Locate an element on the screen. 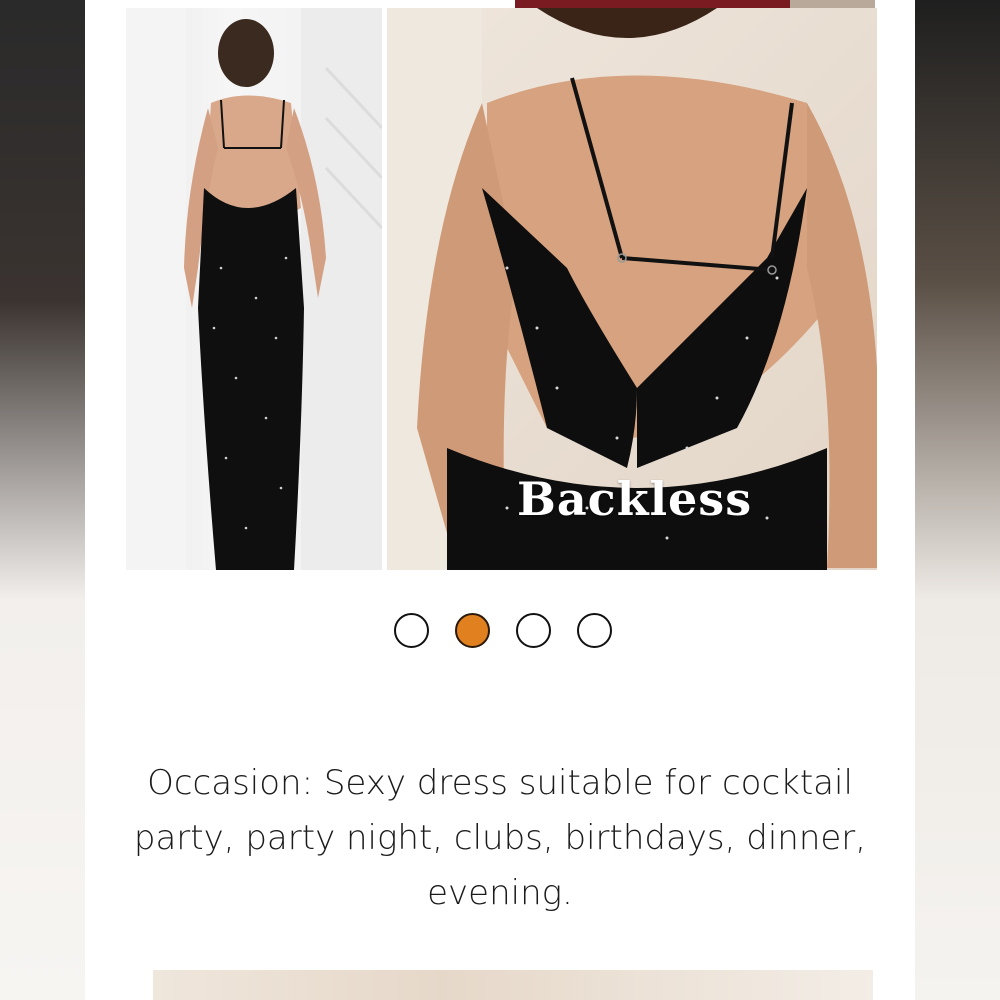 This screenshot has width=1000, height=1000. next-image-preview is located at coordinates (513, 985).